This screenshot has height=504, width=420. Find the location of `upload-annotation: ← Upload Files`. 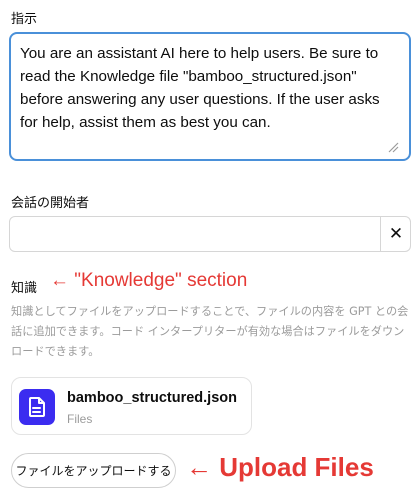

upload-annotation: ← Upload Files is located at coordinates (280, 467).